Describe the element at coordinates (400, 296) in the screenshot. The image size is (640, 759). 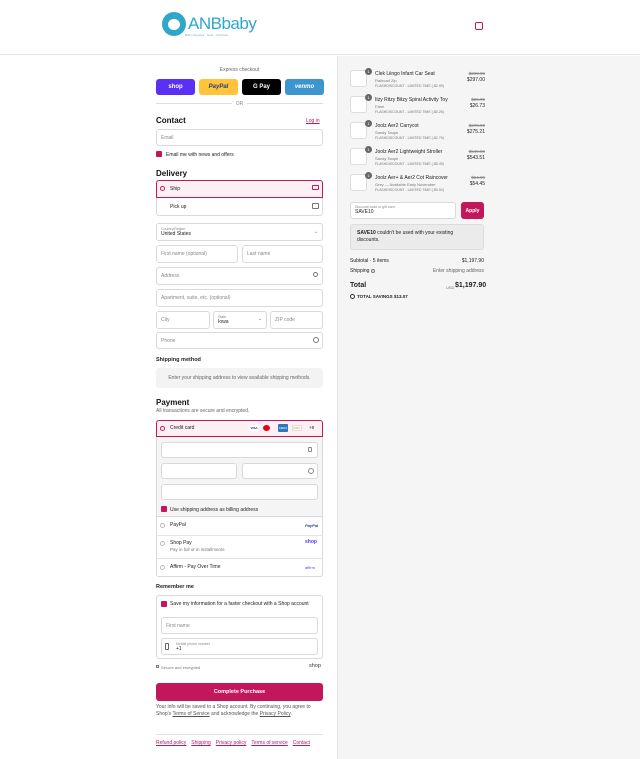
I see `savings-value: $13.07` at that location.